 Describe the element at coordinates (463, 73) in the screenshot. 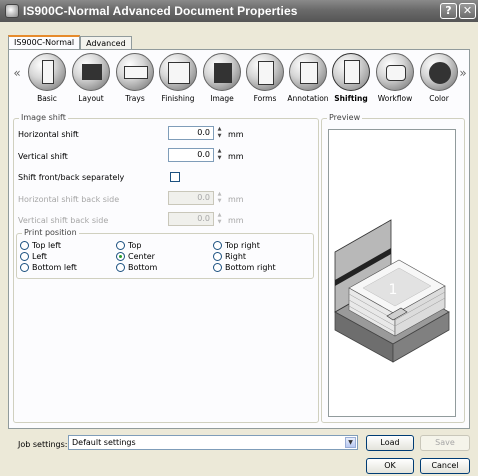

I see `scroll-right-arrow-icon: »` at that location.